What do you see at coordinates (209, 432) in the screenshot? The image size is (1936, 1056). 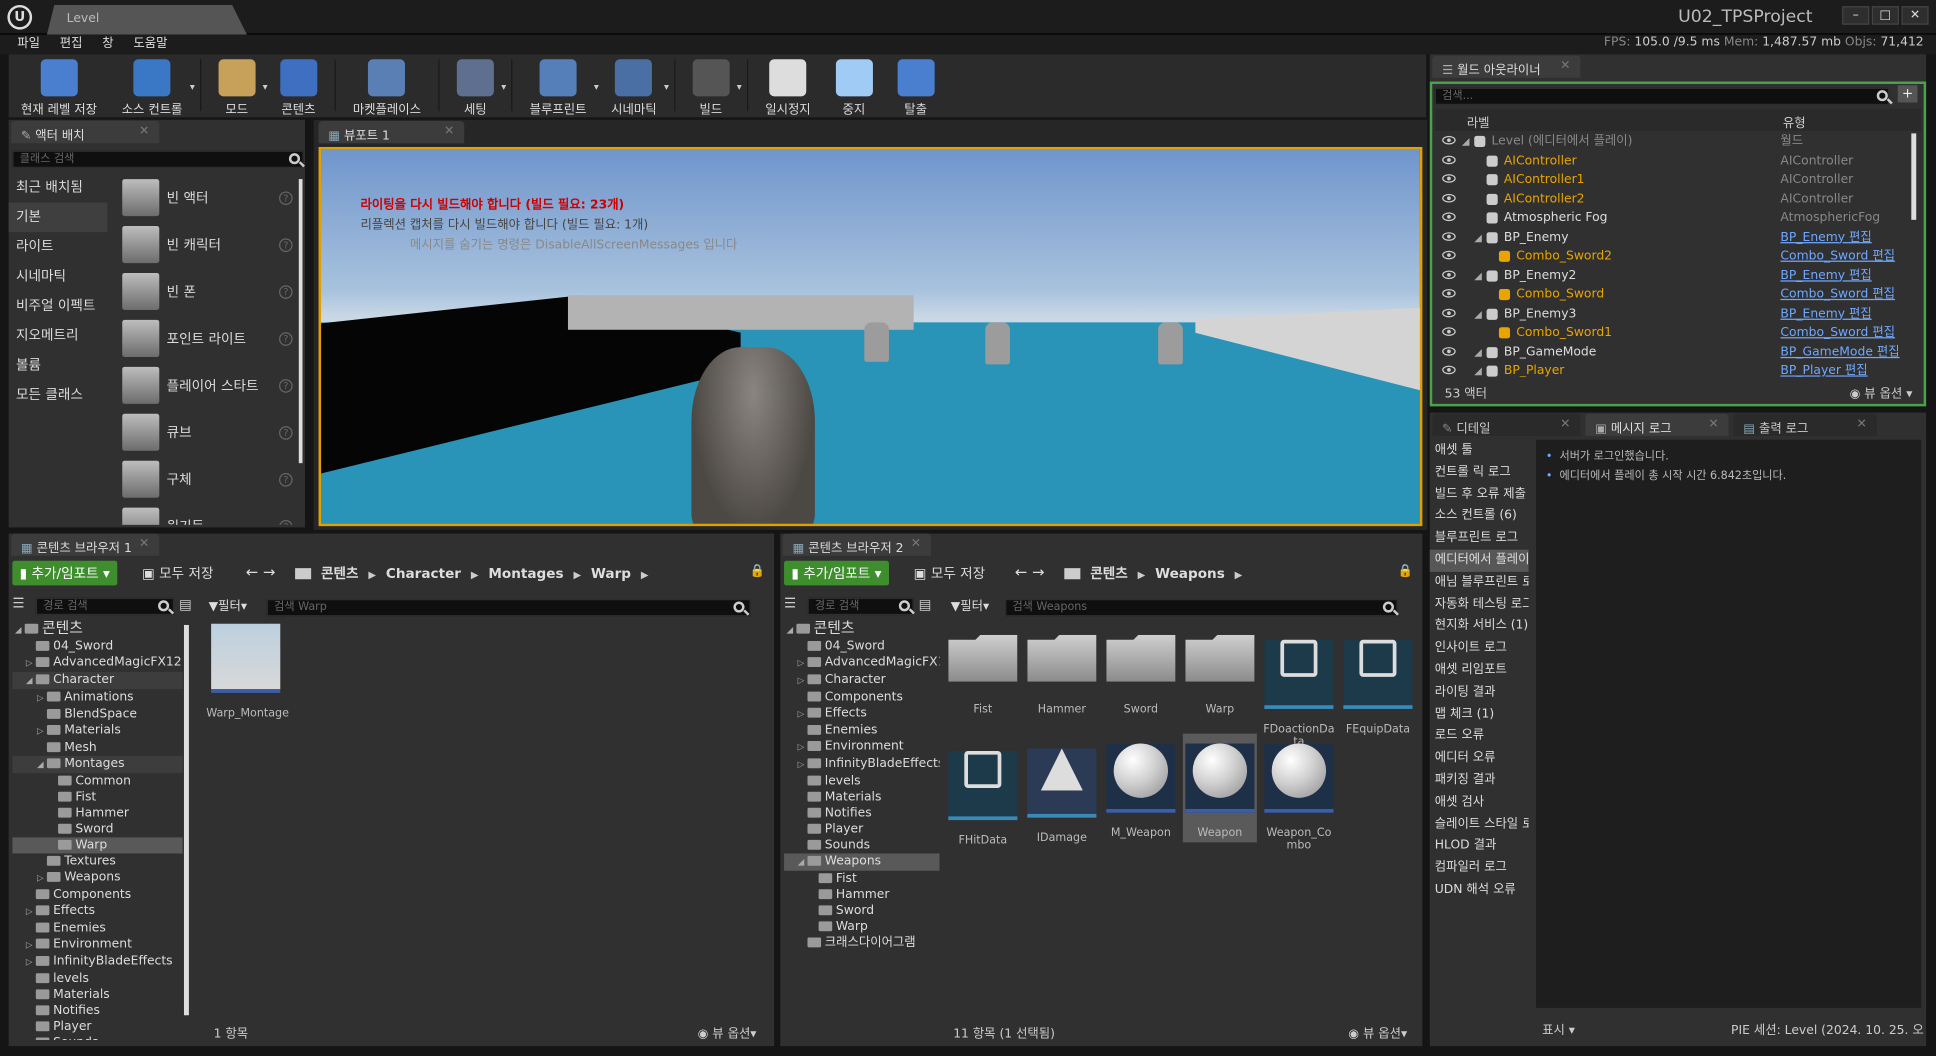 I see `place-actor-item: 큐브?` at bounding box center [209, 432].